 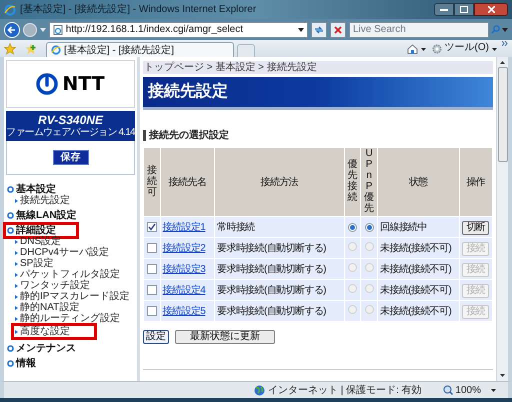 I want to click on security-zone: インターネット | 保護モード: 有効, so click(x=345, y=390).